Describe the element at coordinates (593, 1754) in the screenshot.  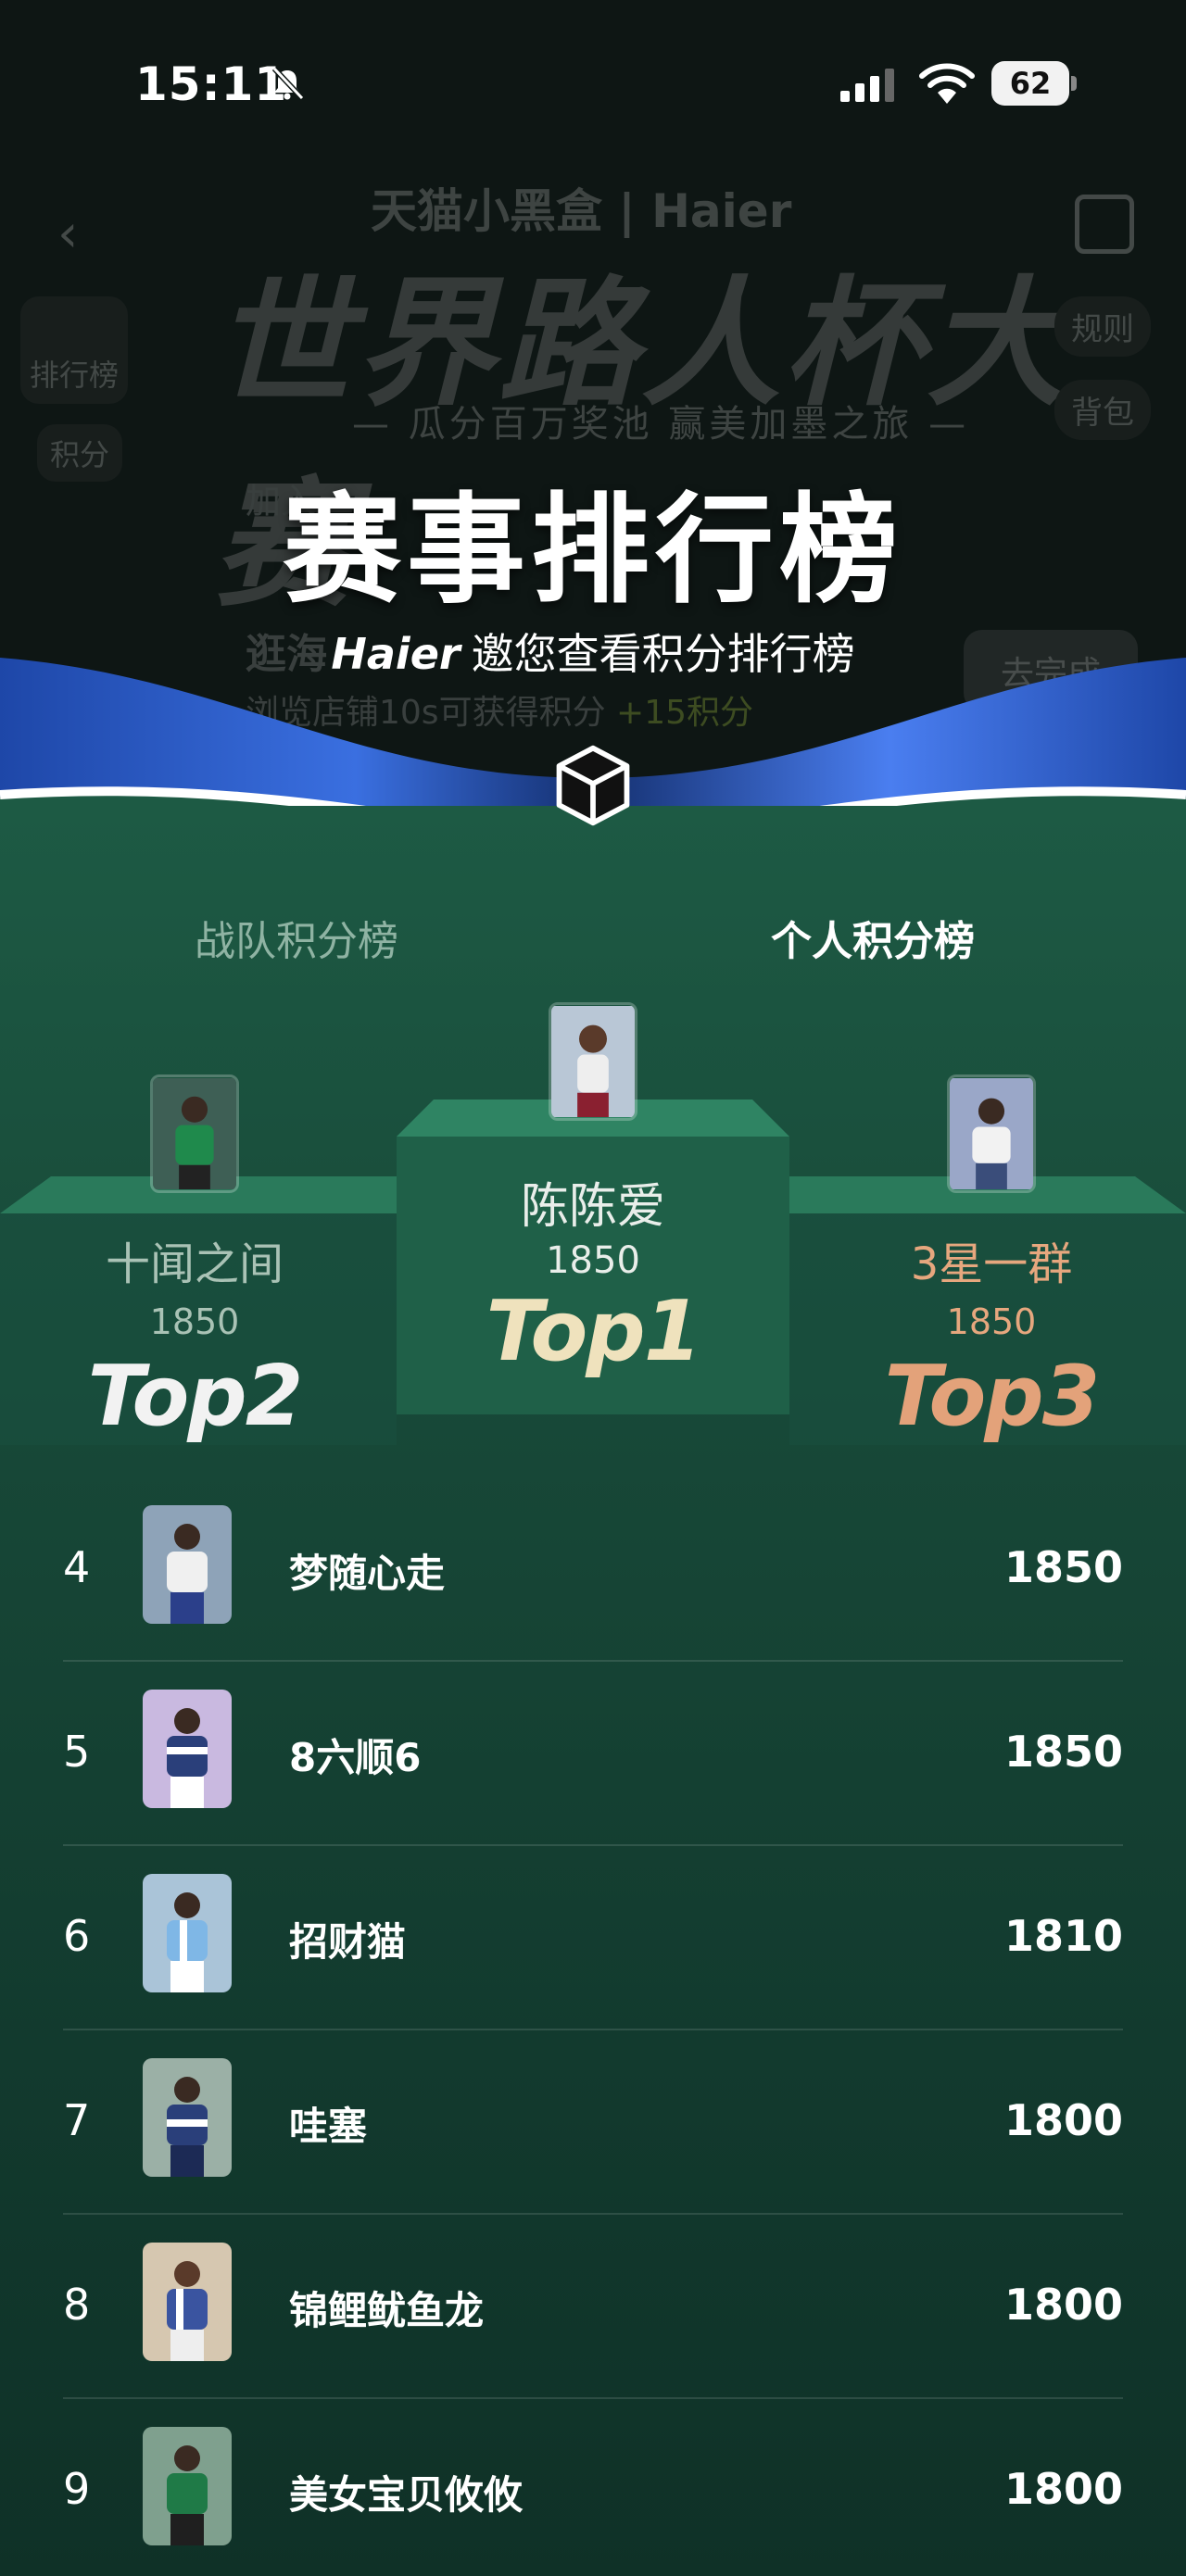
I see `ranking-row: 5 8六顺6 1850` at that location.